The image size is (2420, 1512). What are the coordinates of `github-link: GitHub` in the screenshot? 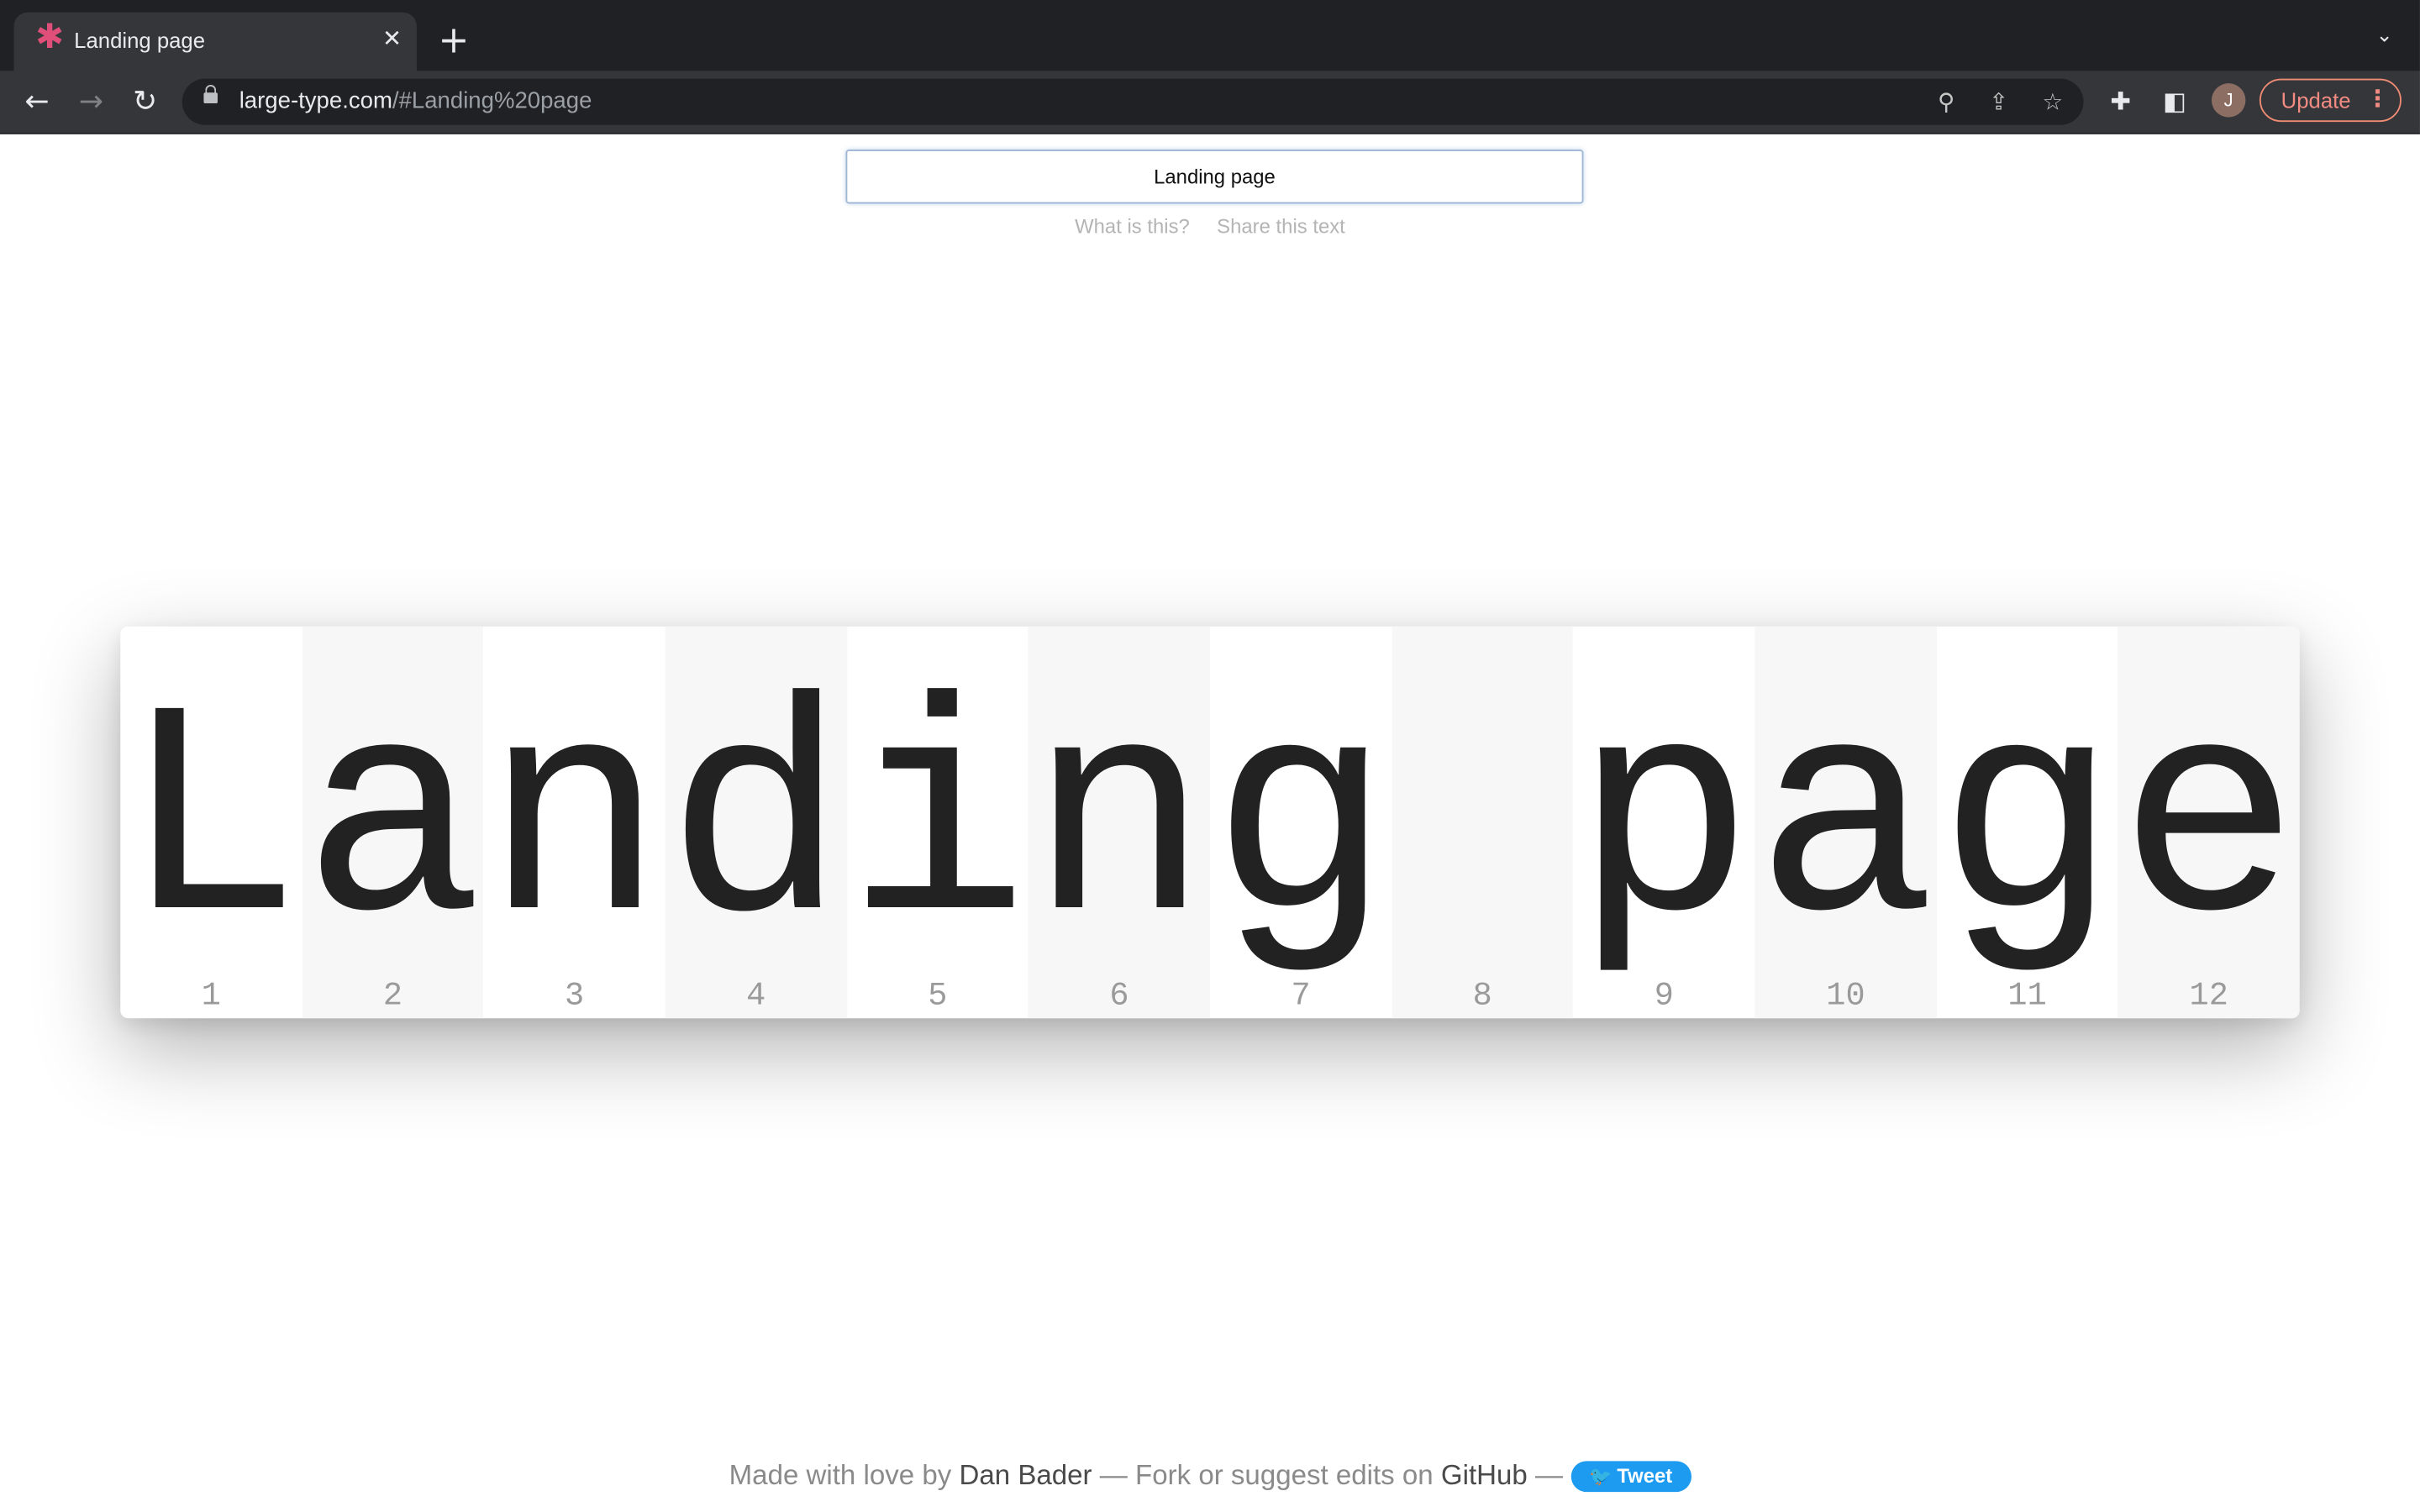 It's located at (1484, 1475).